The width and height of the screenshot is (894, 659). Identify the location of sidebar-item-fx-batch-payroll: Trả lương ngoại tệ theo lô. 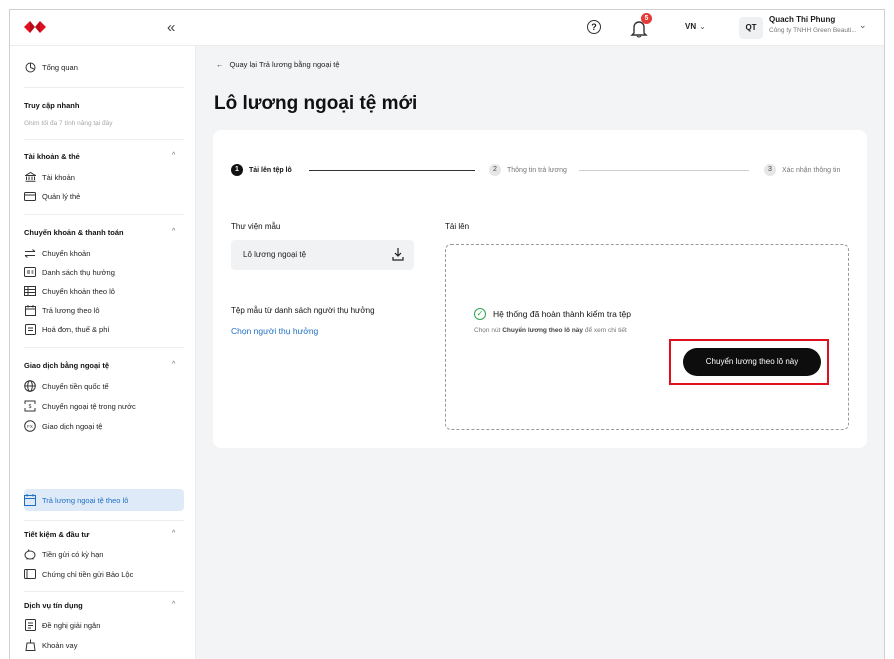
(104, 500).